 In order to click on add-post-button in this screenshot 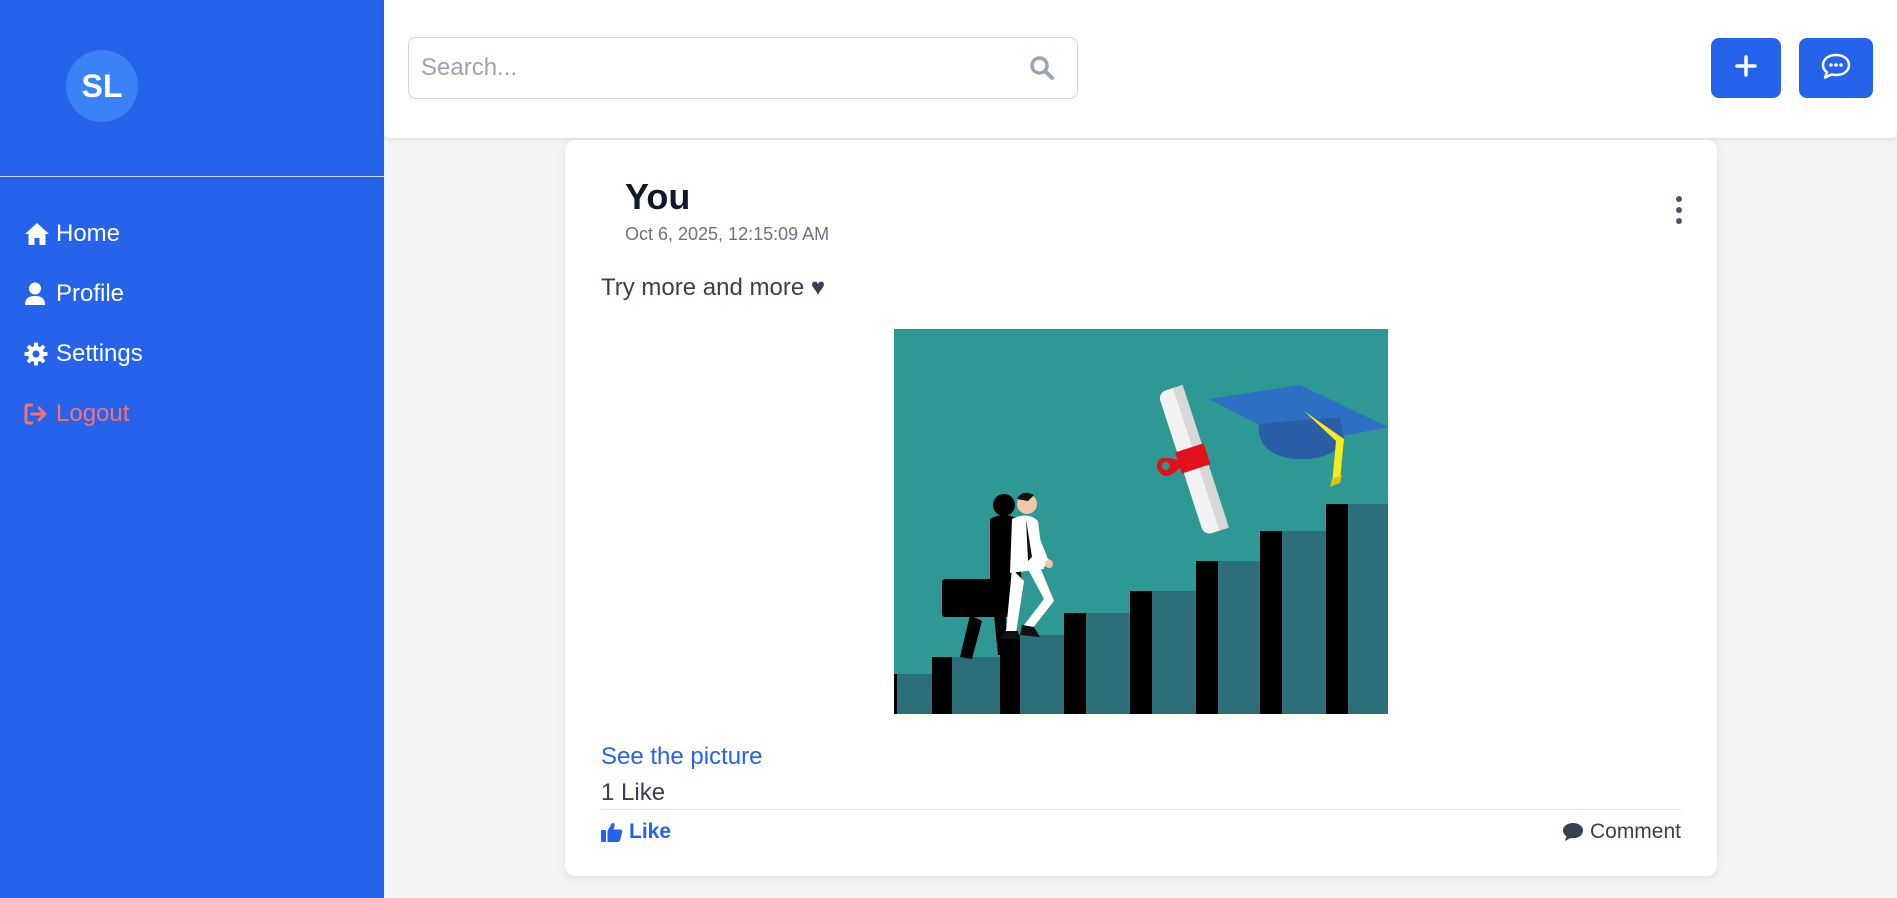, I will do `click(1746, 68)`.